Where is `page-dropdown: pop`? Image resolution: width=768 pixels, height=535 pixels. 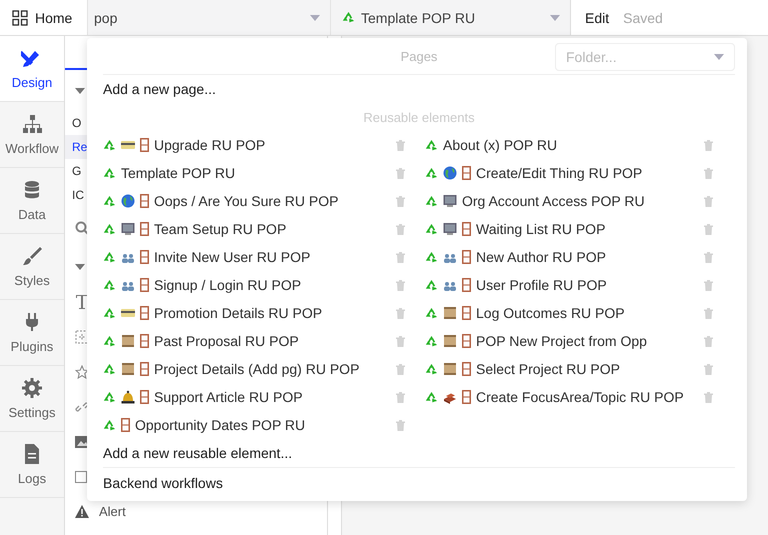
page-dropdown: pop is located at coordinates (208, 17).